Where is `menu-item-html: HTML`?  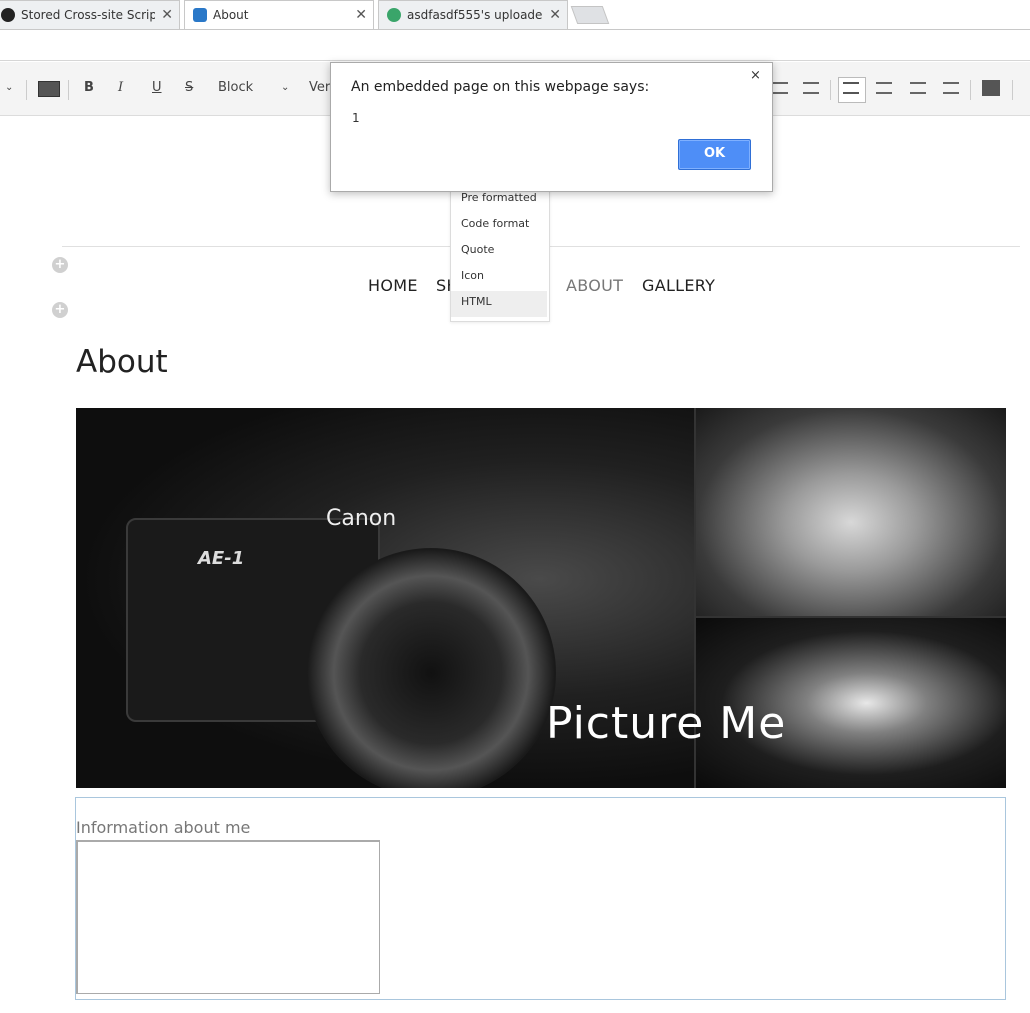 menu-item-html: HTML is located at coordinates (499, 304).